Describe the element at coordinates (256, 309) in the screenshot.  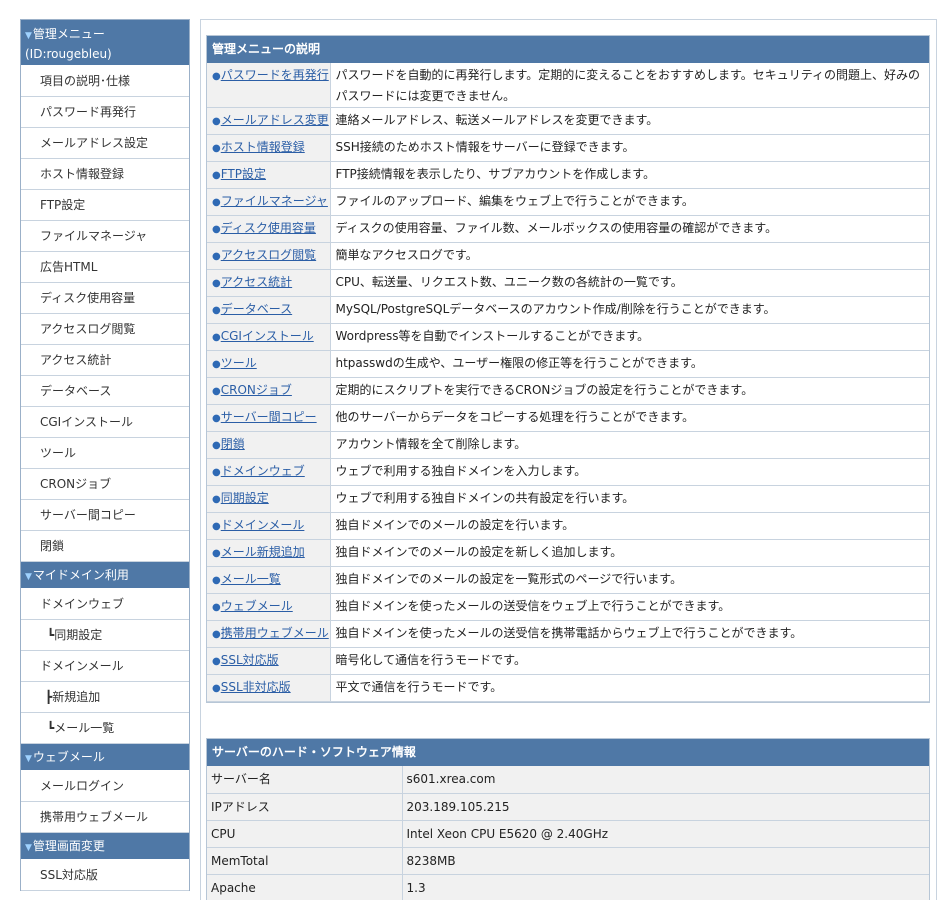
I see `menu-link: データベース` at that location.